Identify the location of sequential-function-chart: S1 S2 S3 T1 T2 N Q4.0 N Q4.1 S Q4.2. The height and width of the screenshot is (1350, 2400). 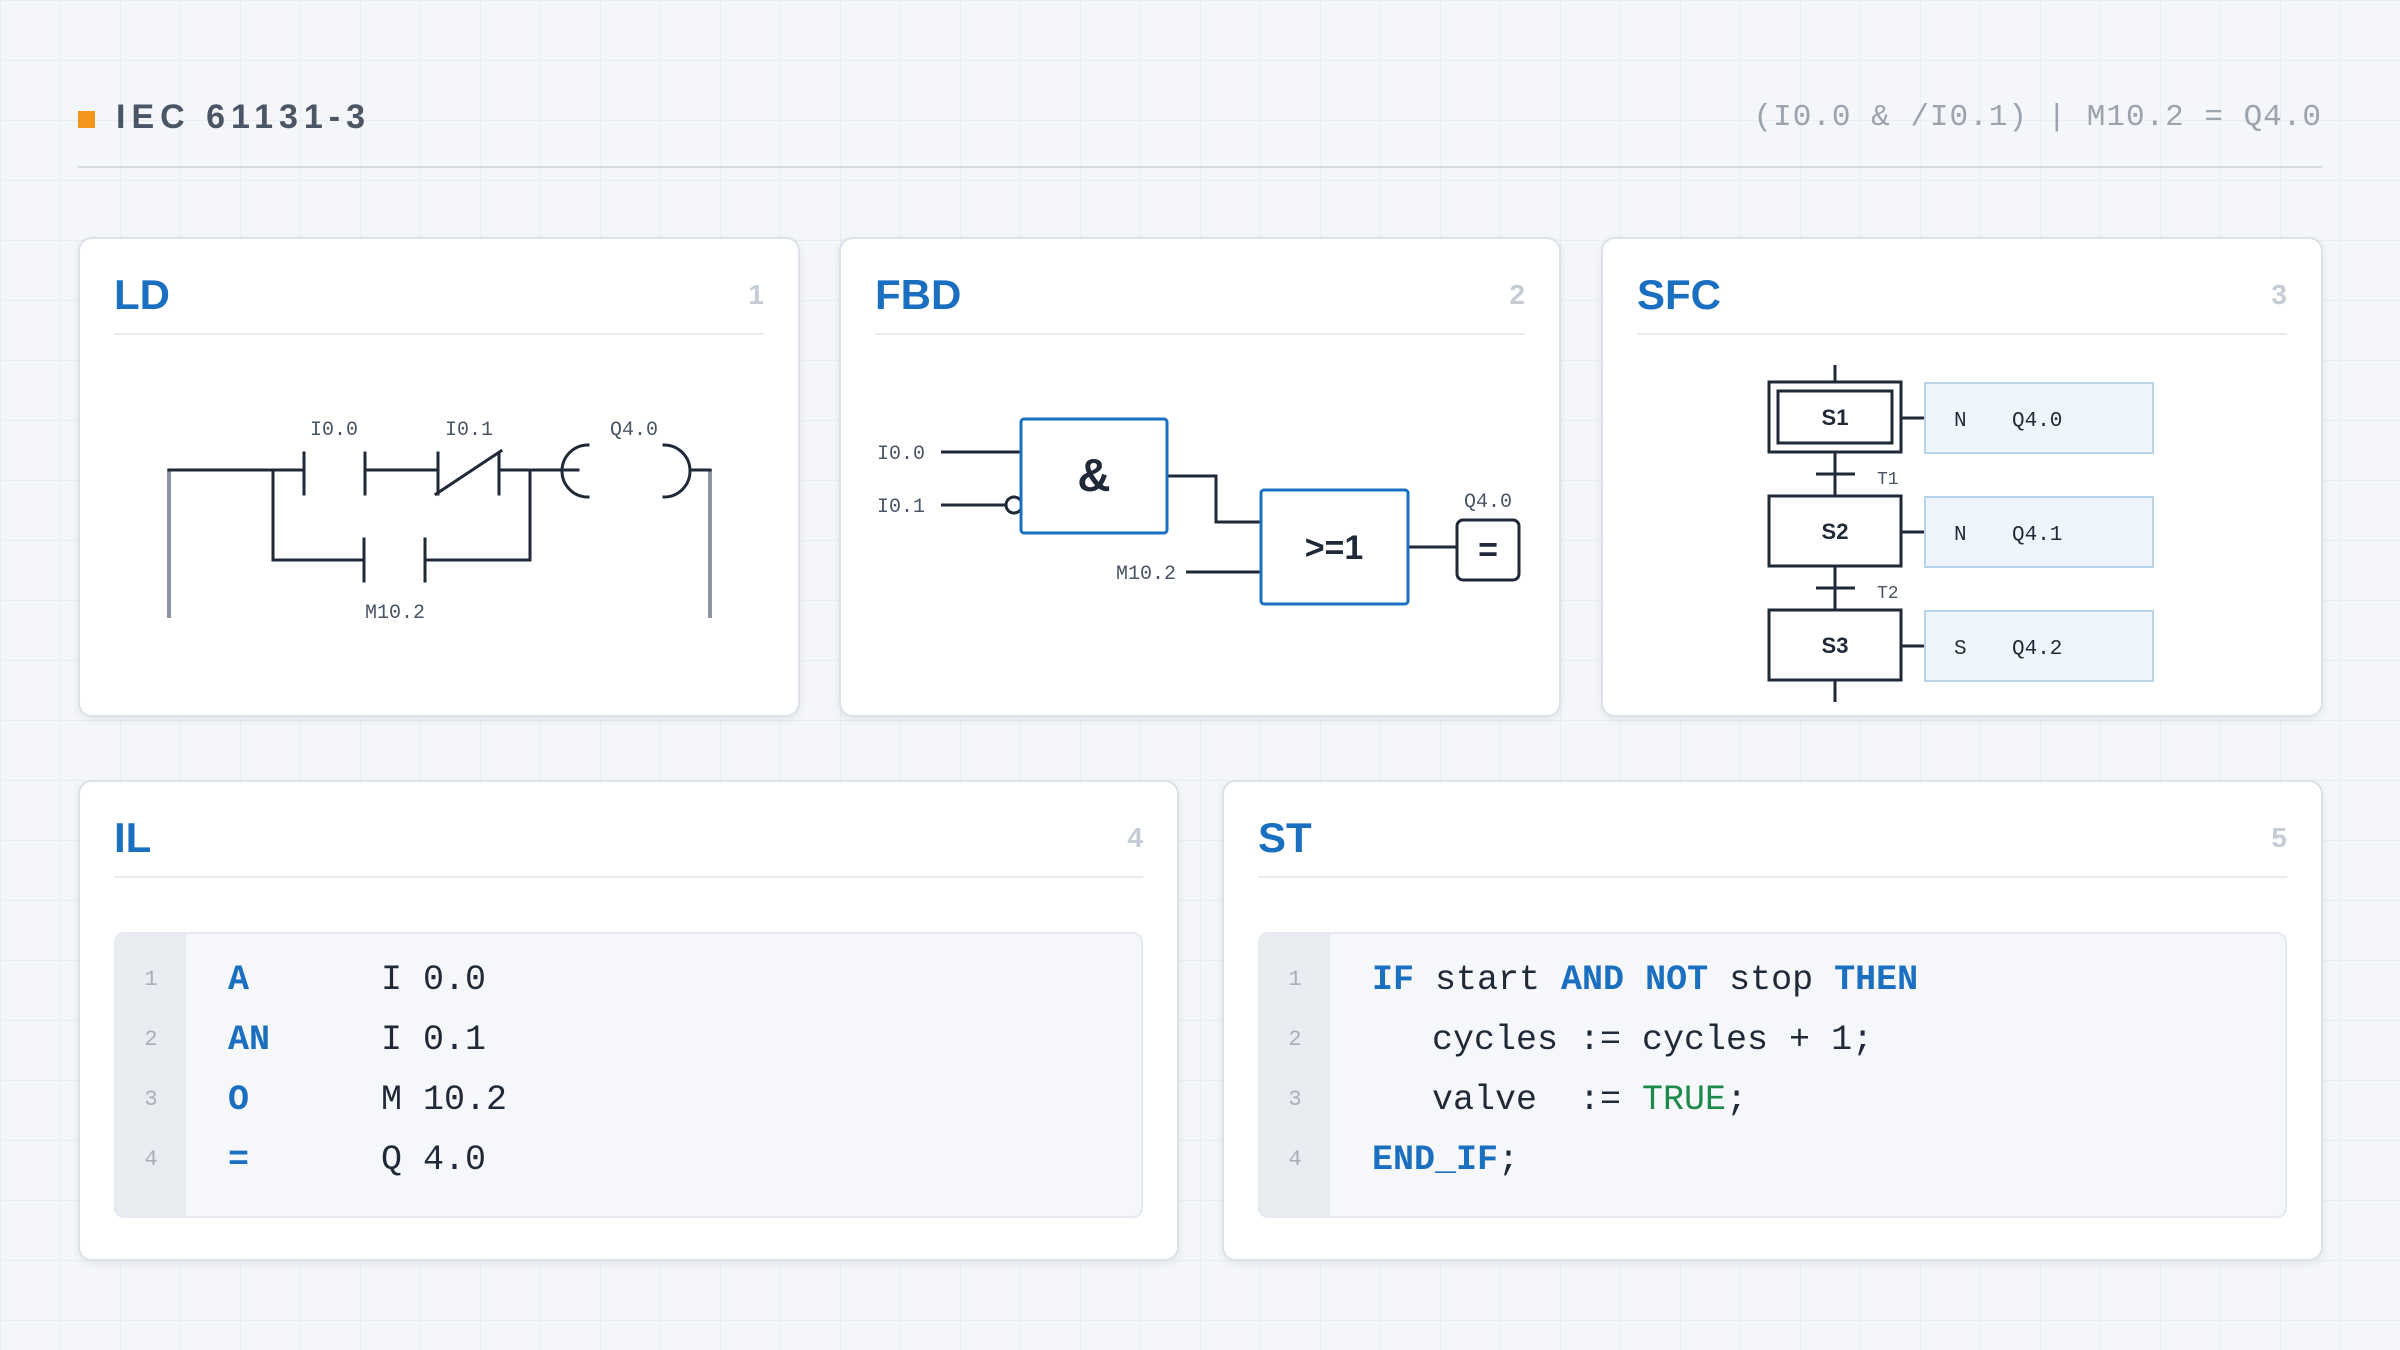
(1960, 533).